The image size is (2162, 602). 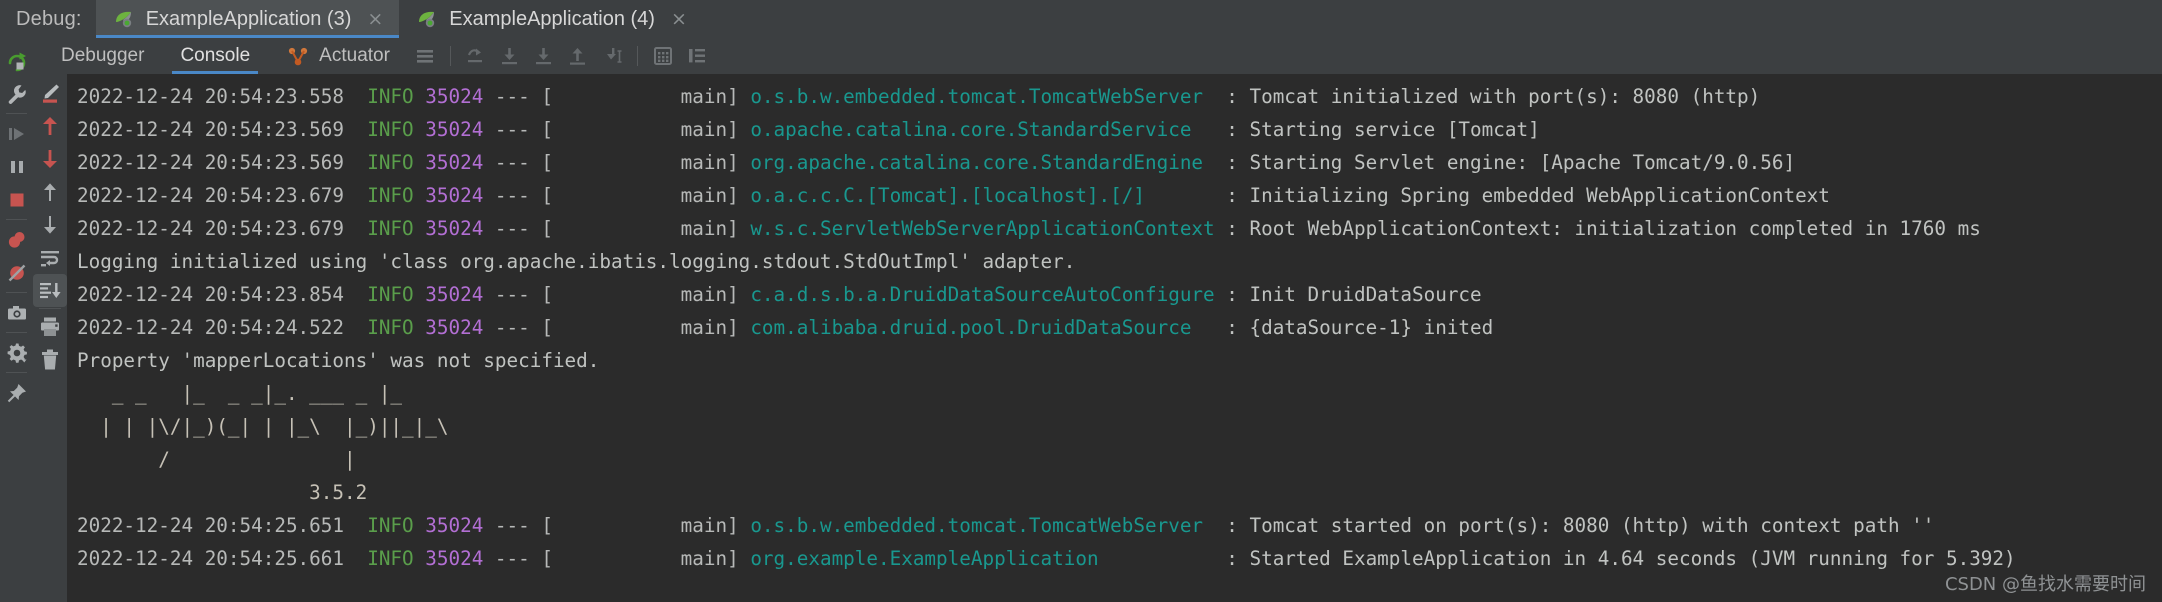 I want to click on tab-label: Debugger, so click(x=103, y=55).